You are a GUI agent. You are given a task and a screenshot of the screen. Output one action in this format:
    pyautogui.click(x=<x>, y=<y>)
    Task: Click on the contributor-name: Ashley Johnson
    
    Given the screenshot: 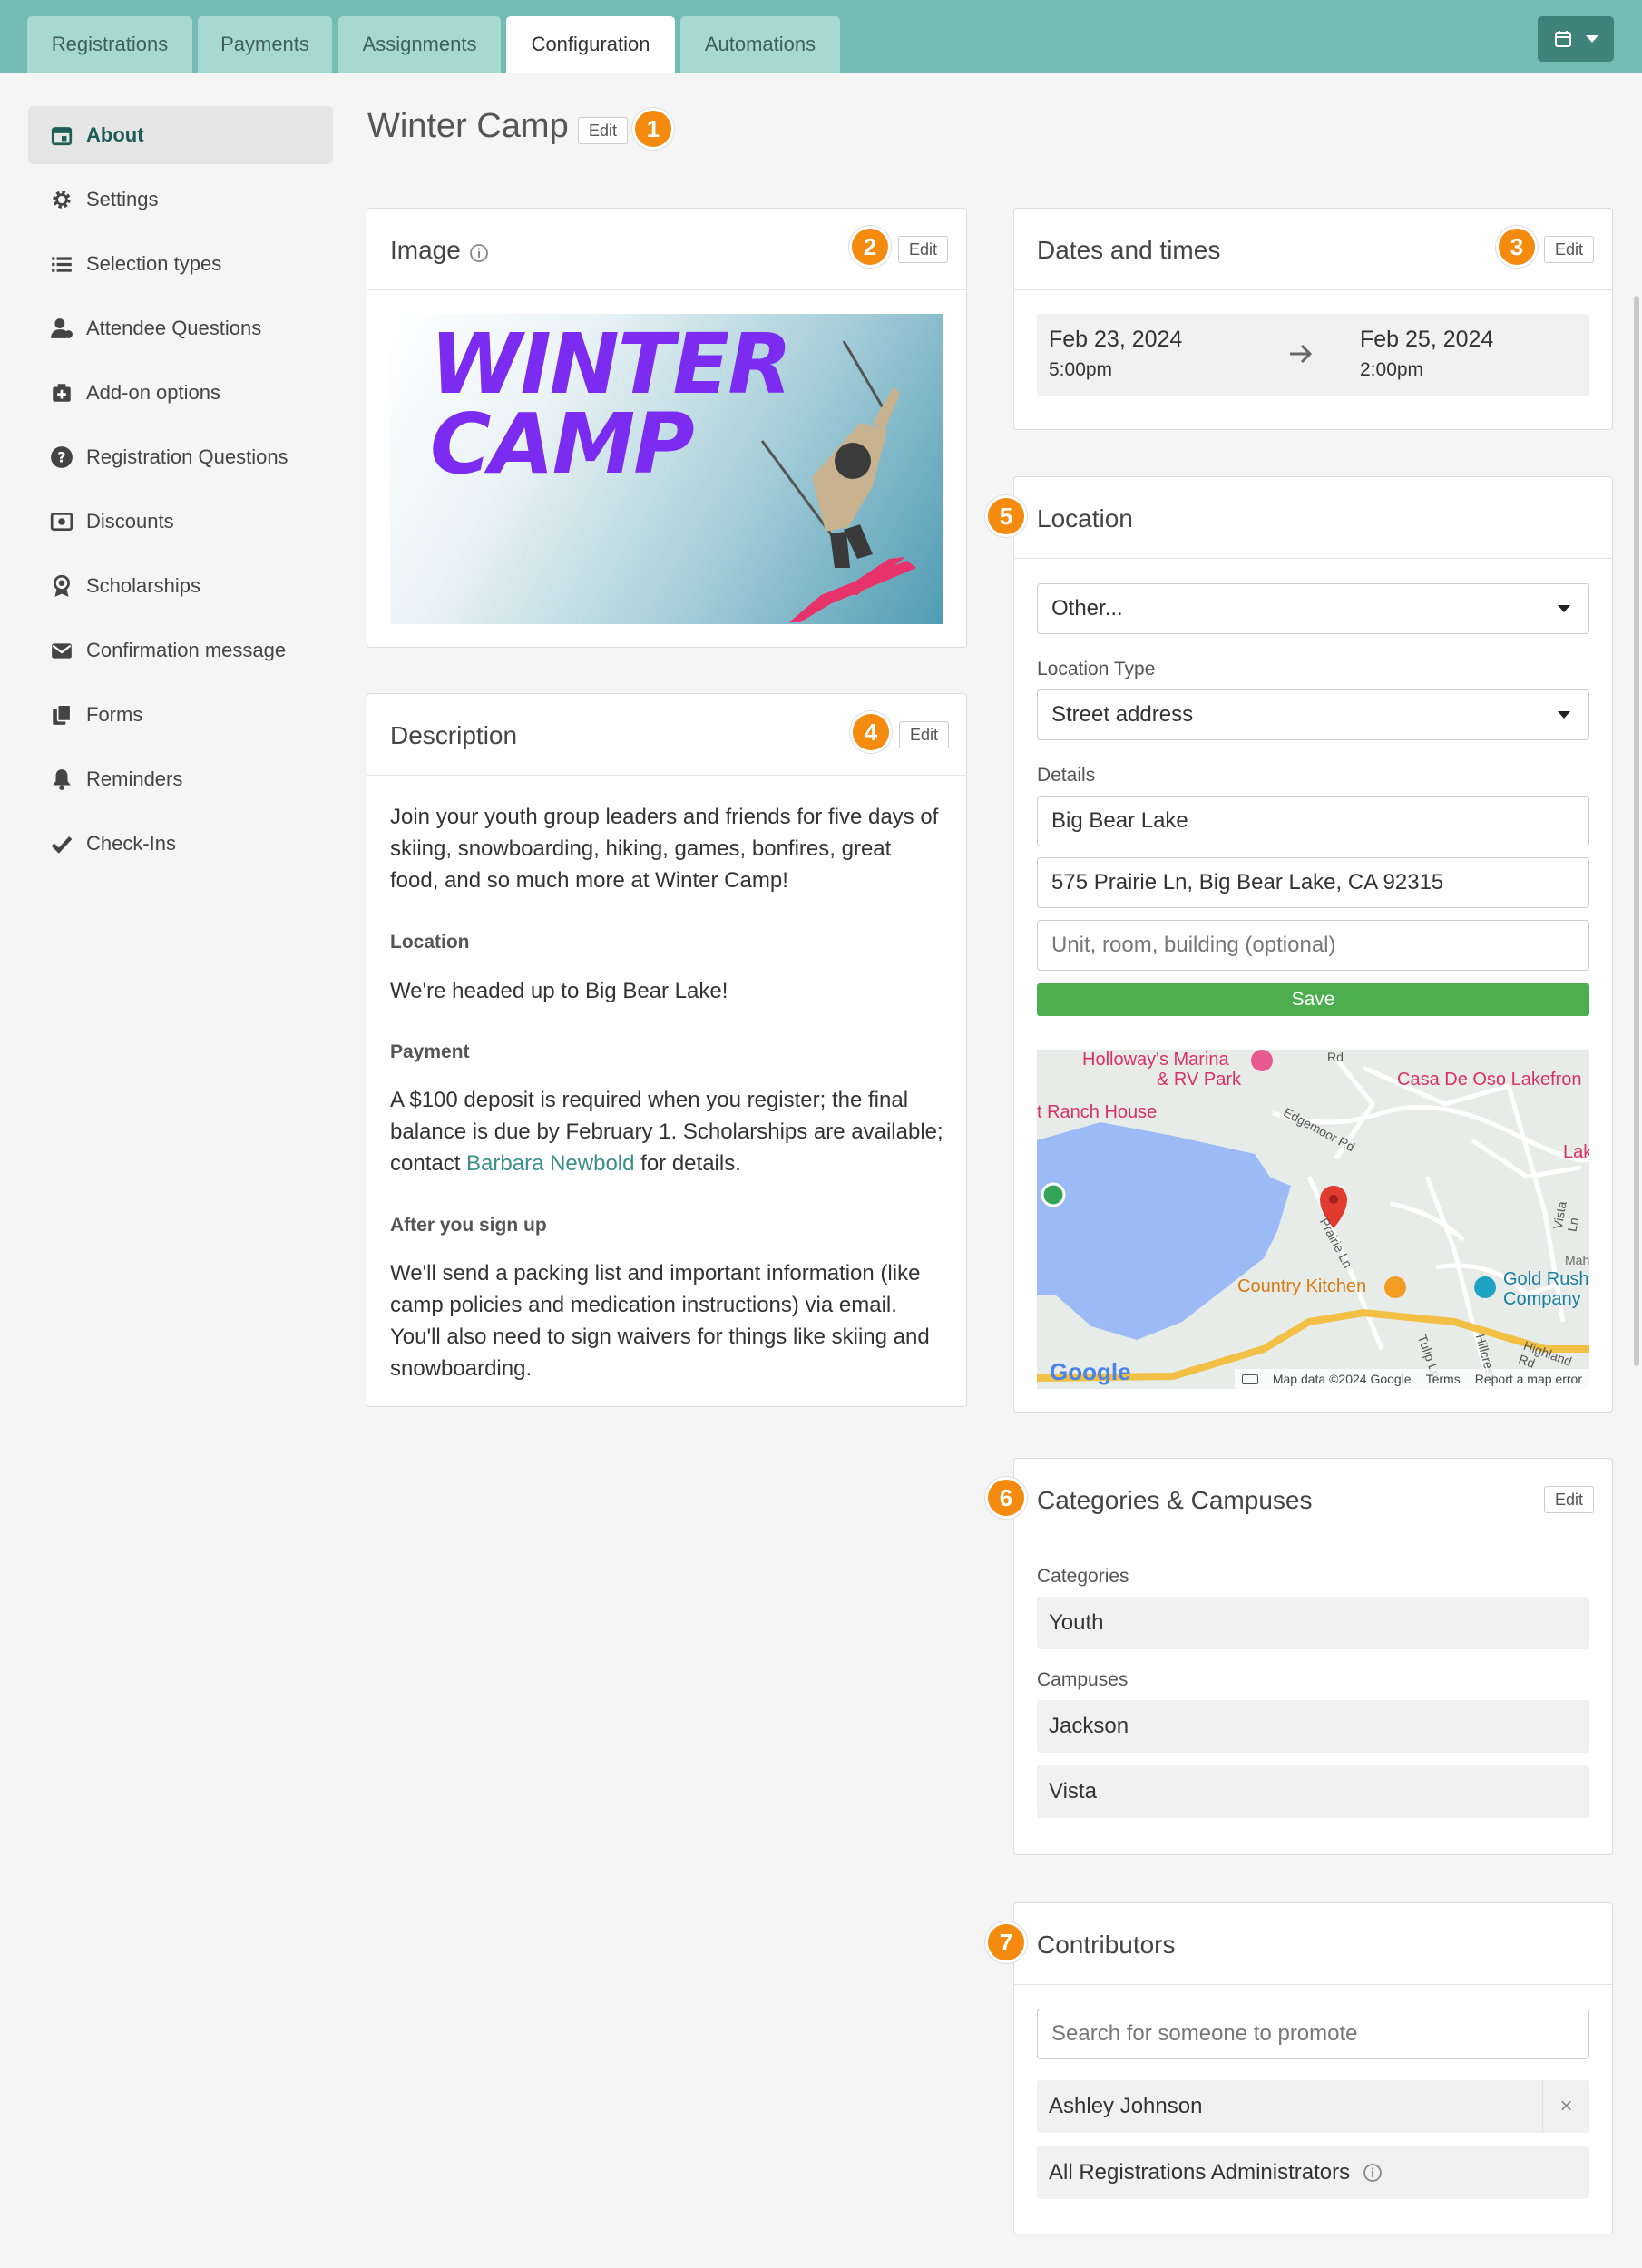 What is the action you would take?
    pyautogui.click(x=1126, y=2106)
    